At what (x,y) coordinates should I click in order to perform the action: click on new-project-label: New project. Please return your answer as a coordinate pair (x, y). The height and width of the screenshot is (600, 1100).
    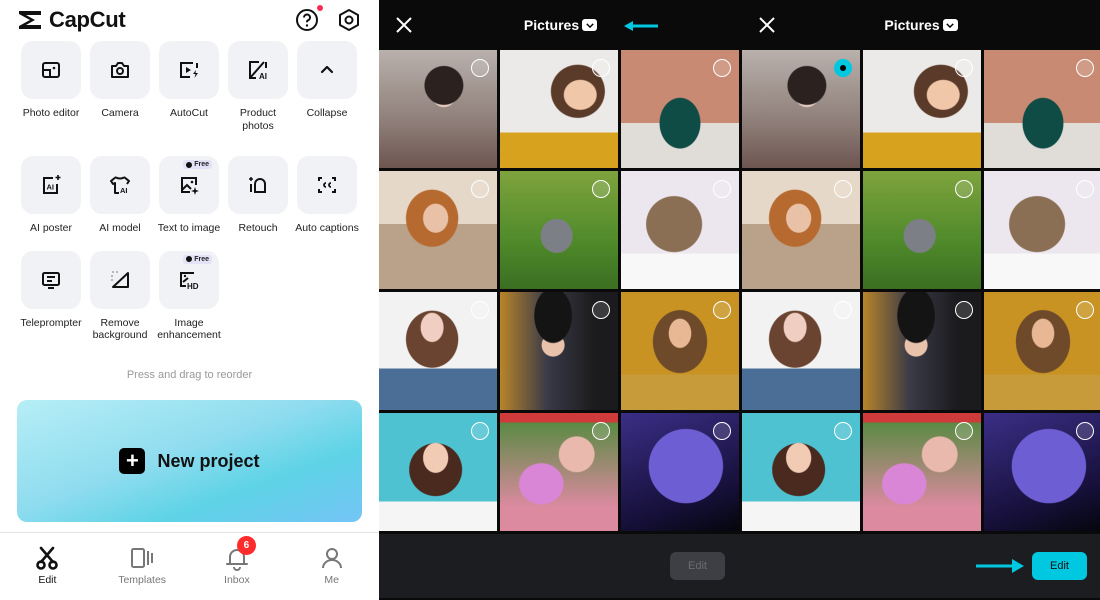
    Looking at the image, I should click on (208, 460).